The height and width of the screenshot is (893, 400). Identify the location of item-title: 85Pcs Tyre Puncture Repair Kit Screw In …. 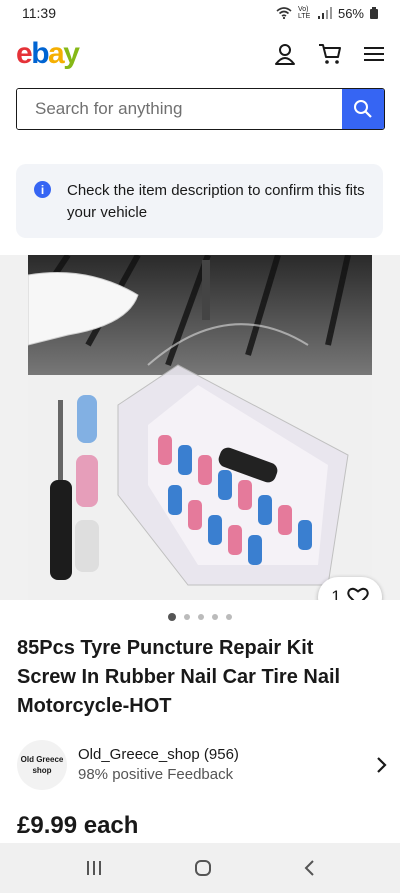
(179, 677).